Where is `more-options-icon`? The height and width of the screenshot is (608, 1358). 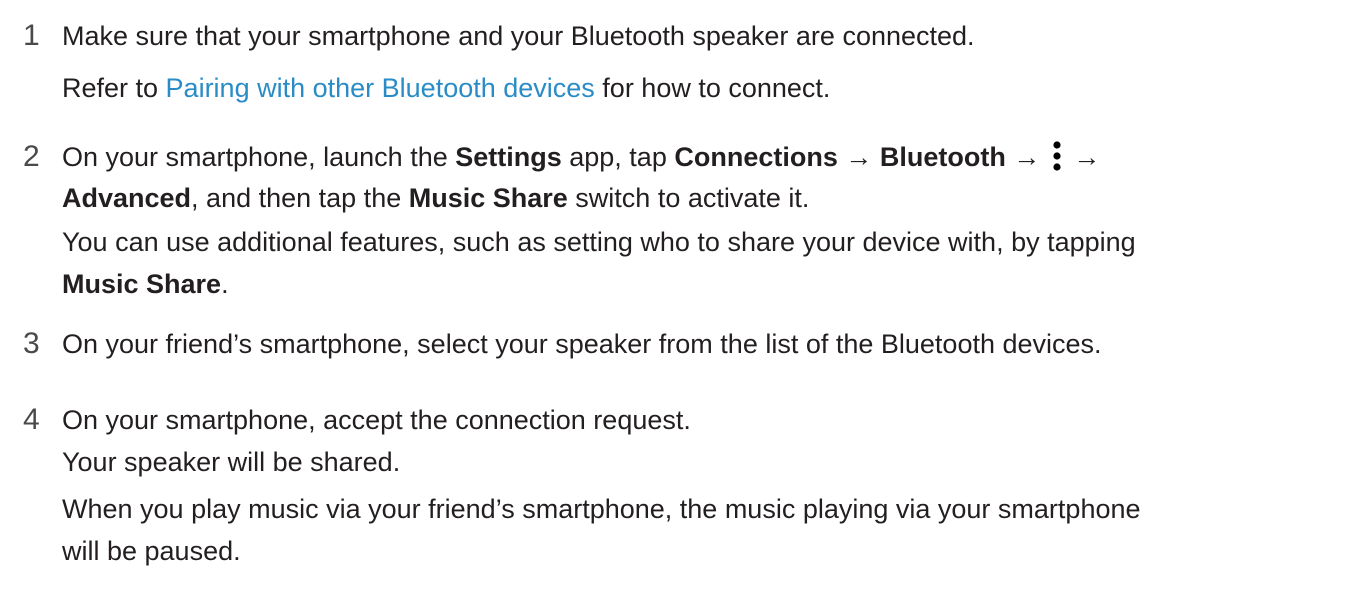 more-options-icon is located at coordinates (1057, 155).